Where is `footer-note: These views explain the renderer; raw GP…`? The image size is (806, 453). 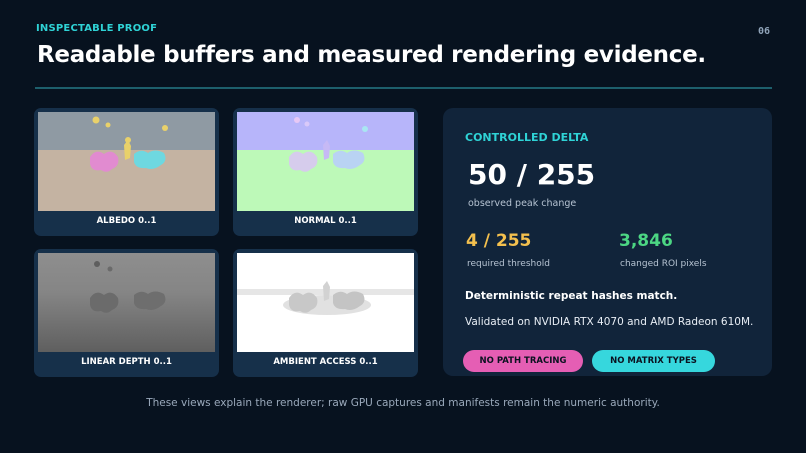
footer-note: These views explain the renderer; raw GP… is located at coordinates (403, 403).